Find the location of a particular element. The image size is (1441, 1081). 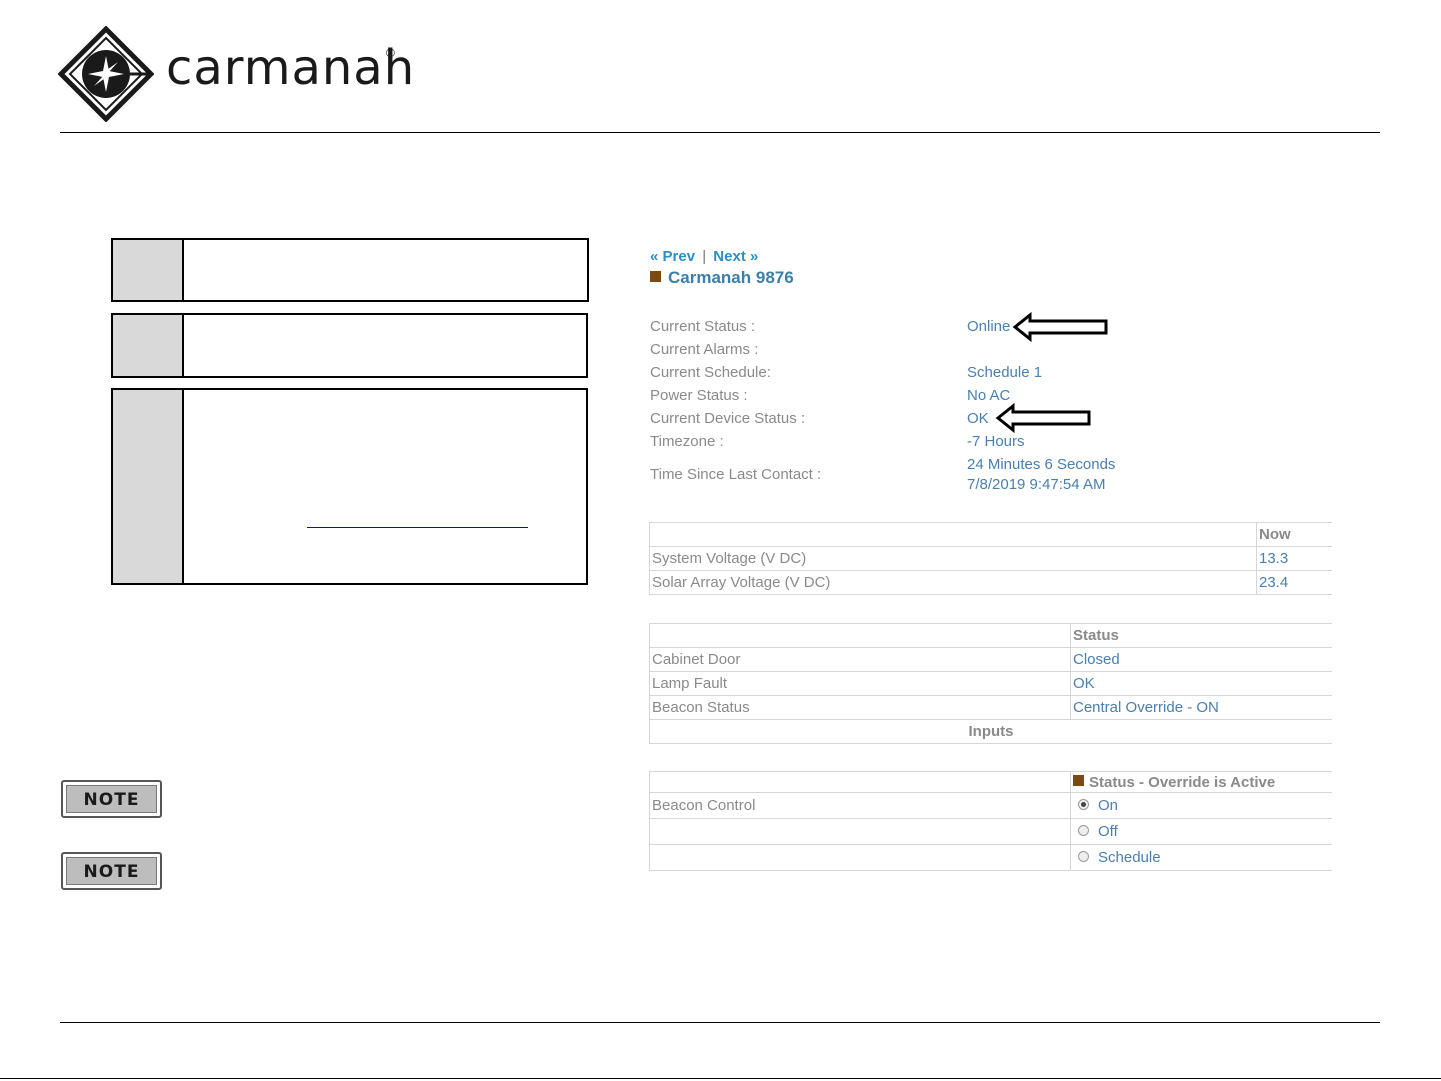

carmanah-logo-icon is located at coordinates (106, 74).